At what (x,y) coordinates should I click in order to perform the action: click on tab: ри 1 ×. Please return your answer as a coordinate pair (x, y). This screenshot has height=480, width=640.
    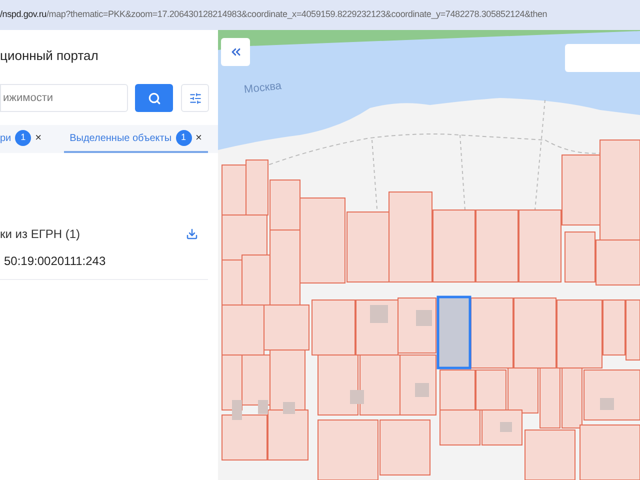
    Looking at the image, I should click on (21, 139).